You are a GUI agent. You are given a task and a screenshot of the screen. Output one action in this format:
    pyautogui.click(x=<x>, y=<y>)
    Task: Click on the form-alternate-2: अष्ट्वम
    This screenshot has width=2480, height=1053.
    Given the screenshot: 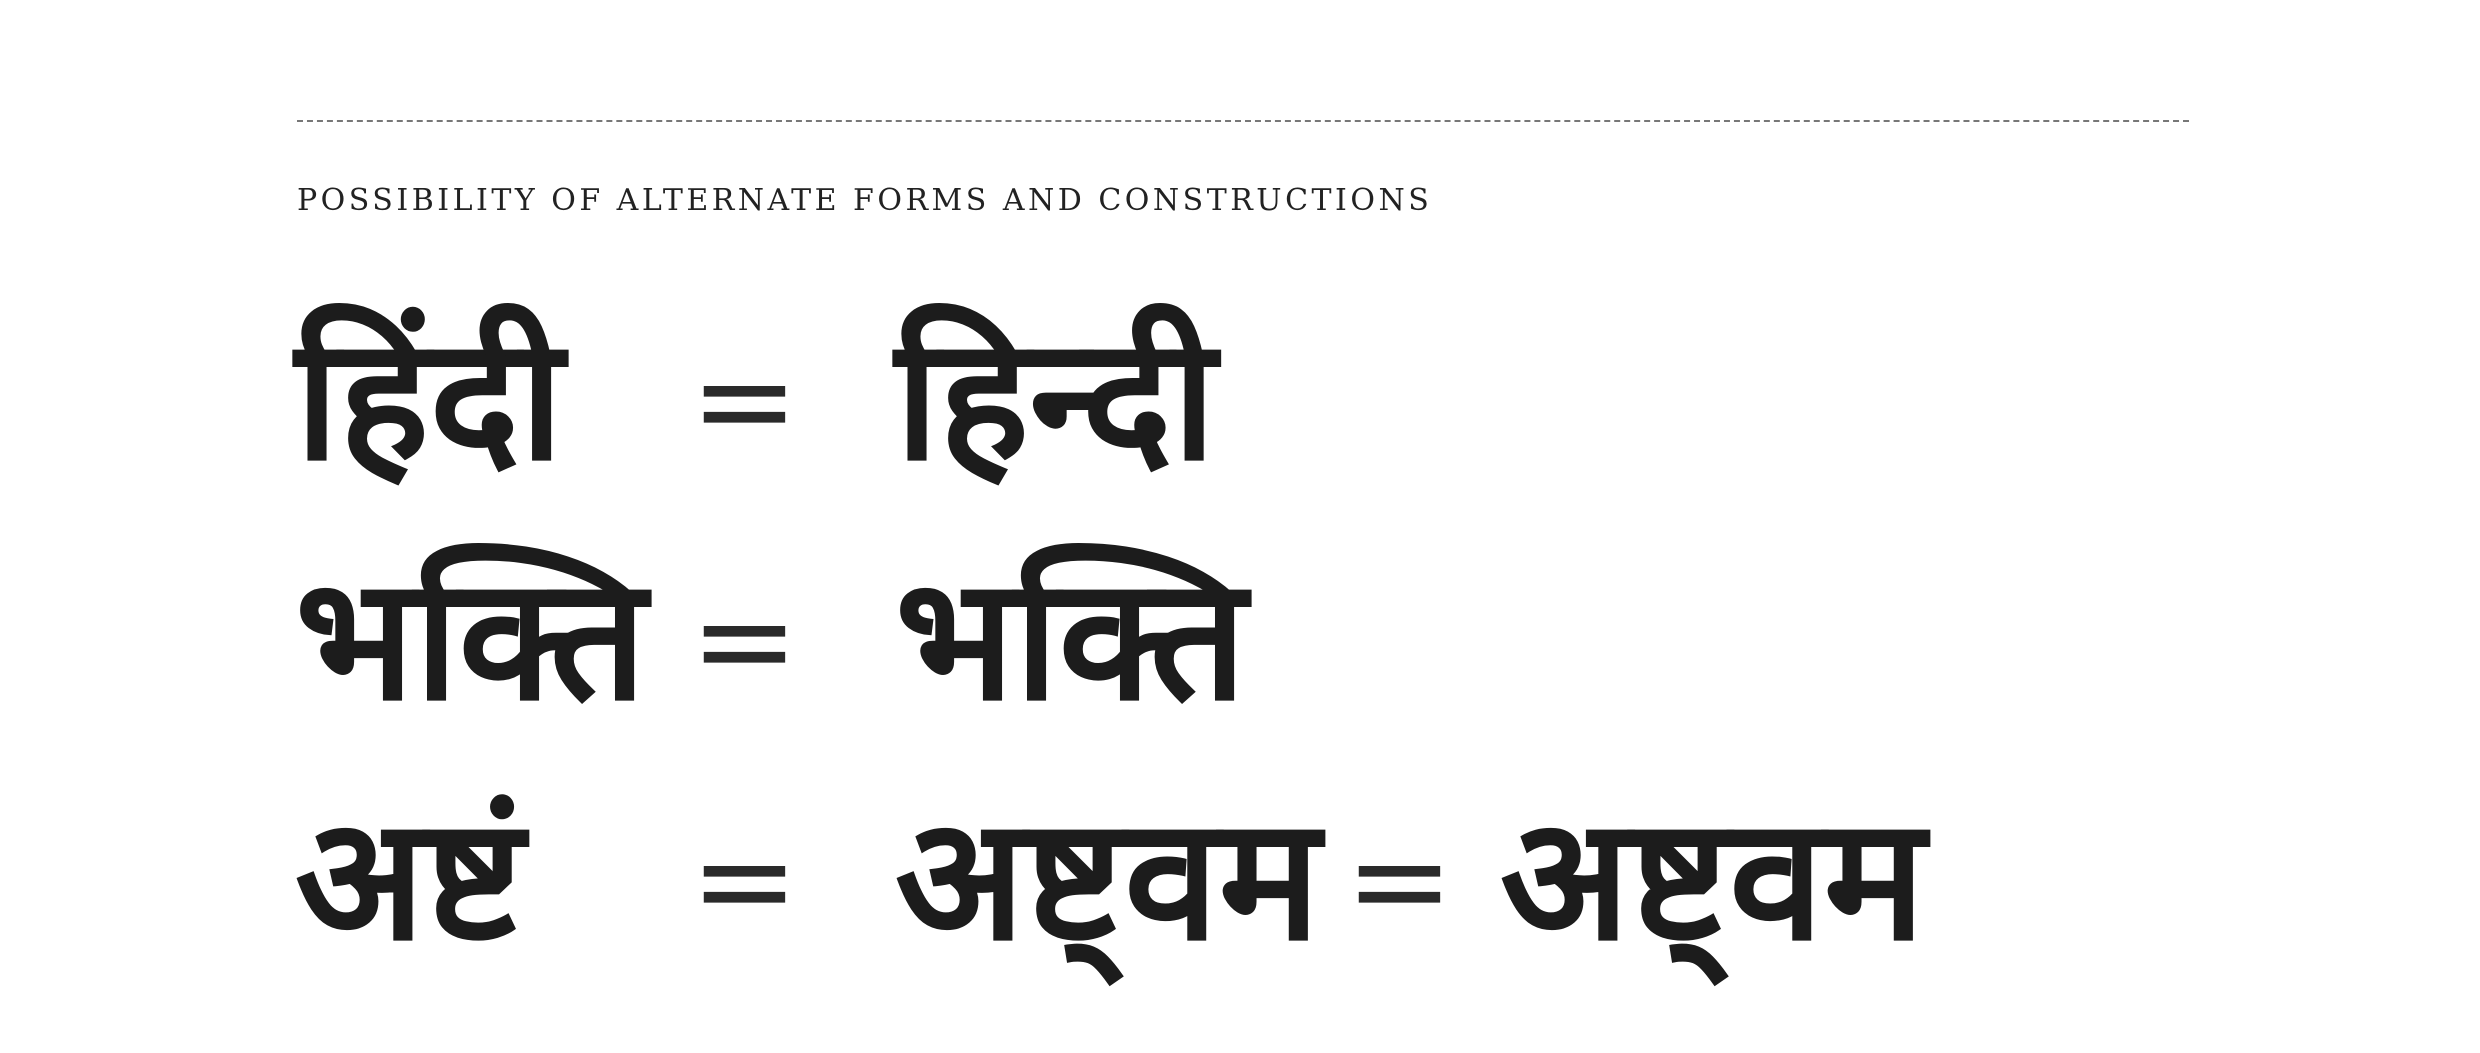 What is the action you would take?
    pyautogui.click(x=1713, y=880)
    